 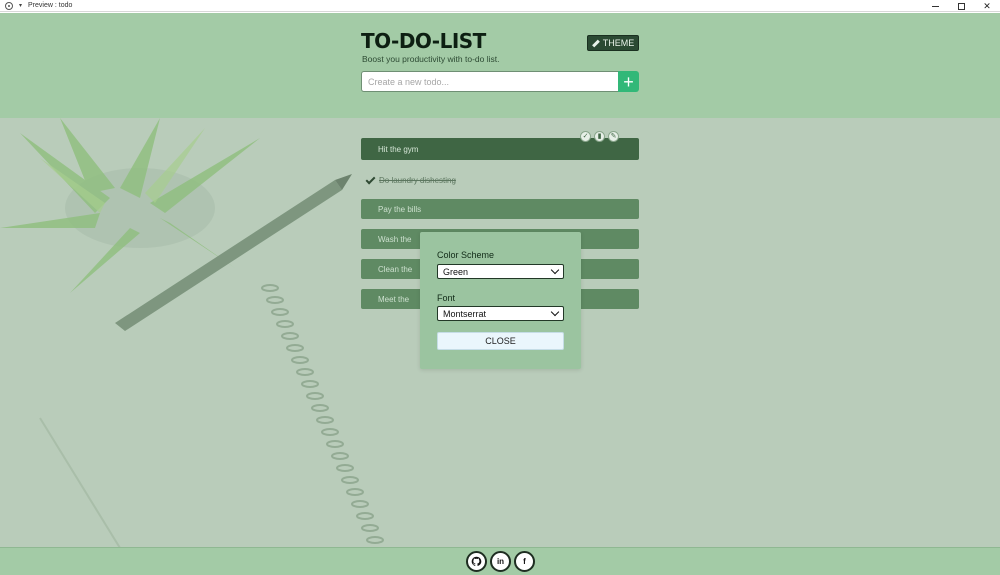 I want to click on page-subtitle: Boost you productivity with to-do list., so click(x=431, y=59).